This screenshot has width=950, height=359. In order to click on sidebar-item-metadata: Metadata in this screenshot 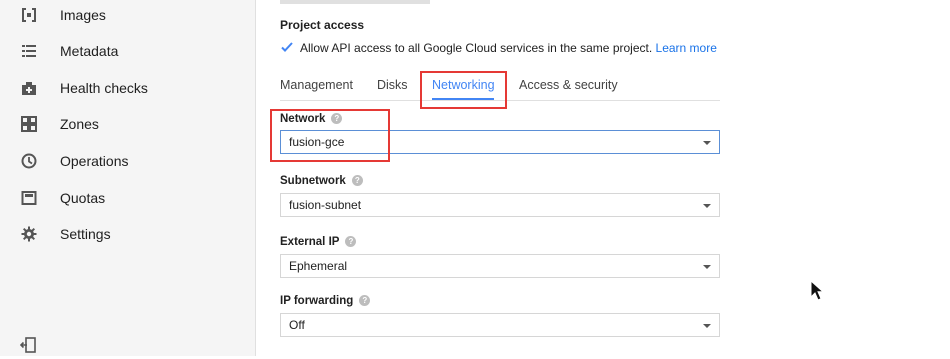, I will do `click(125, 51)`.